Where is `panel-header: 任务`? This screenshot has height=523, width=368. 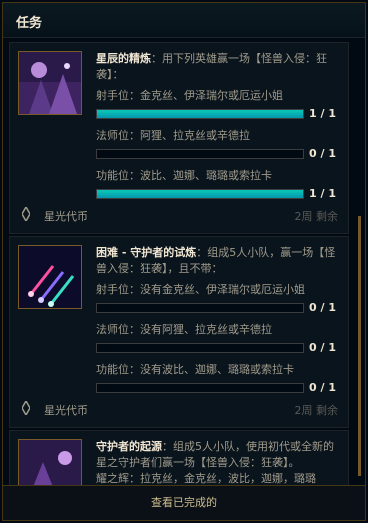
panel-header: 任务 is located at coordinates (184, 20).